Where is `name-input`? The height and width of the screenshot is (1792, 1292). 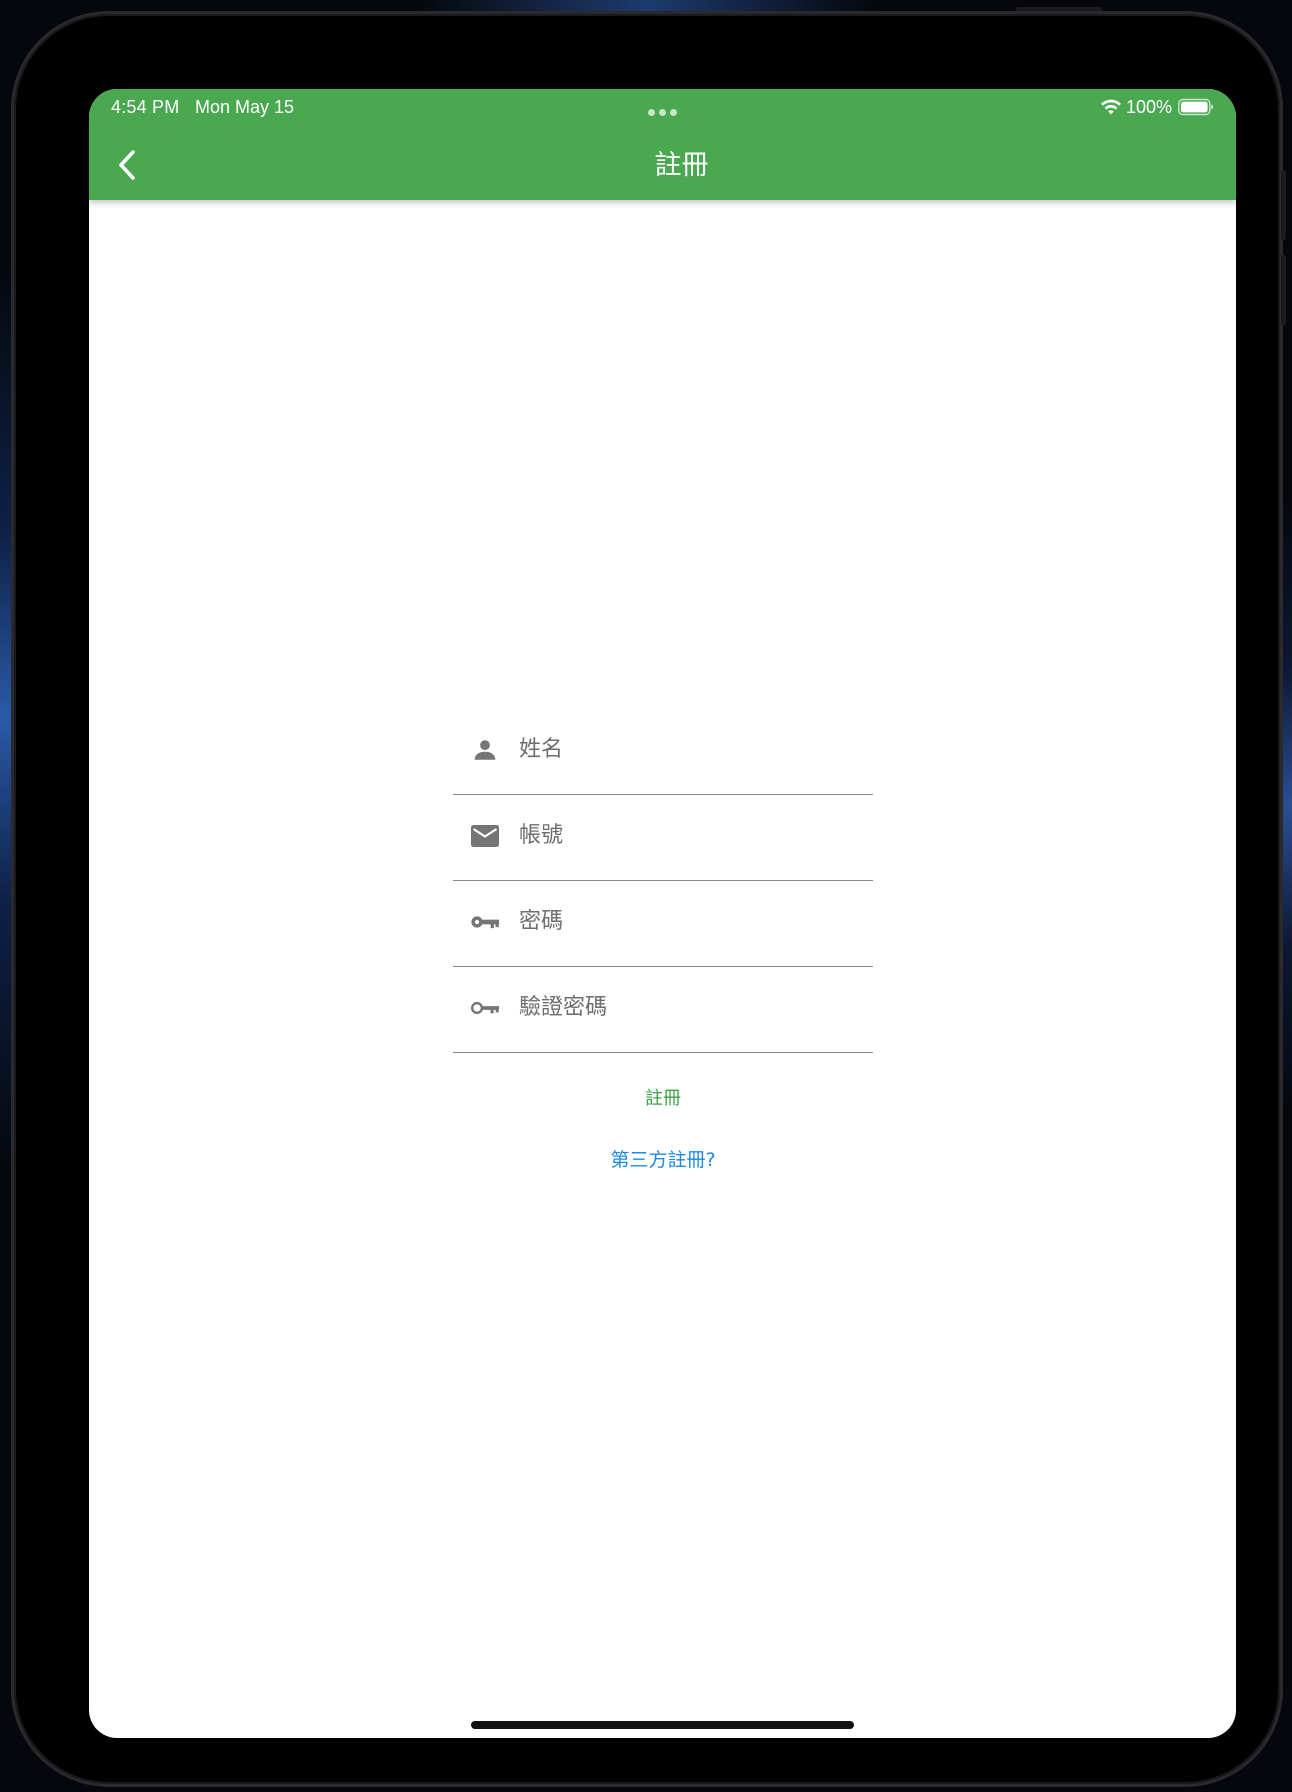 name-input is located at coordinates (689, 749).